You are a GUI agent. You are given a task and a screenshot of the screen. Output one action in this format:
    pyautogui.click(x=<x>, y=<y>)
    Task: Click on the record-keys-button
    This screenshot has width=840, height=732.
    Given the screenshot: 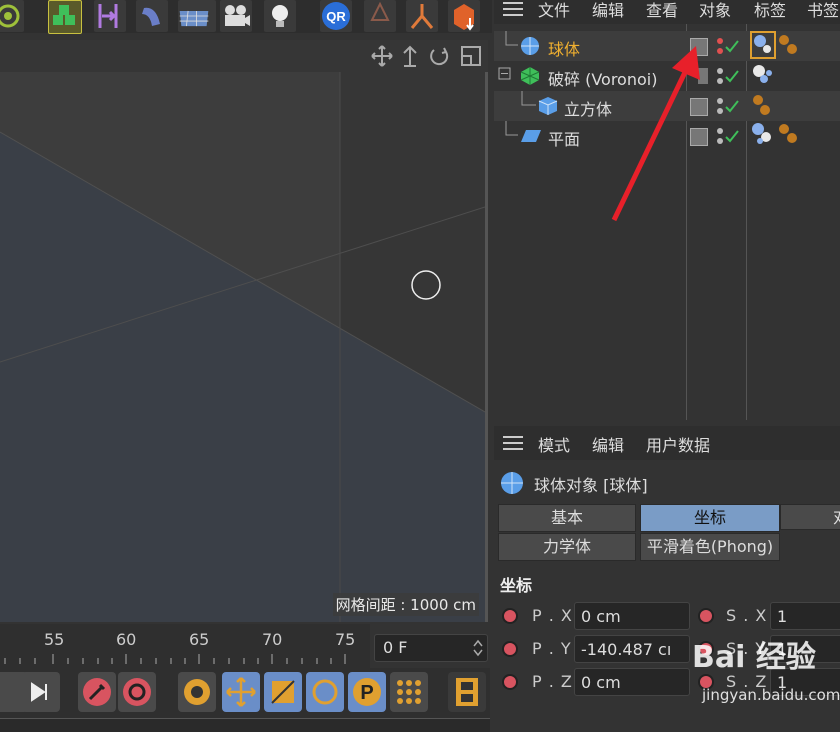 What is the action you would take?
    pyautogui.click(x=97, y=692)
    